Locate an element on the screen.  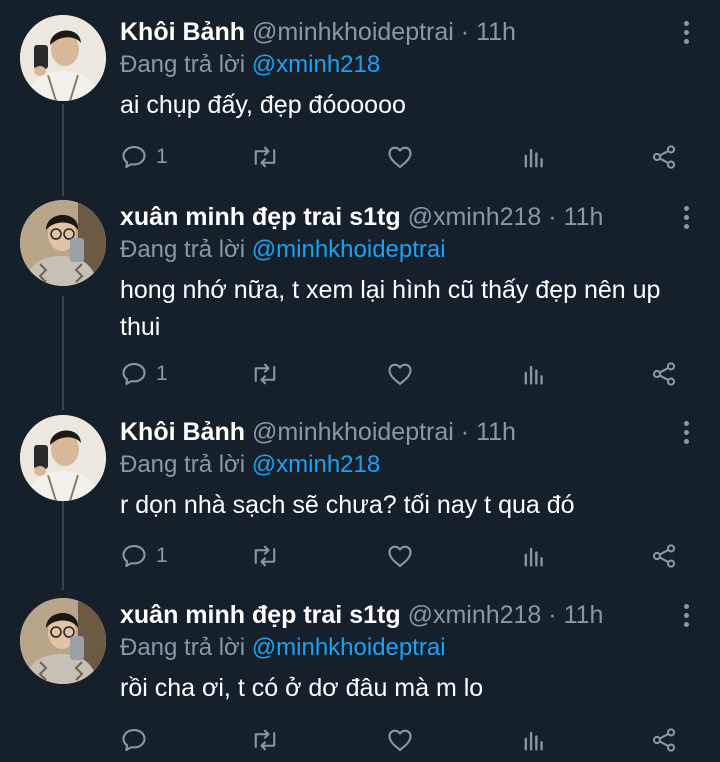
tweet-actions is located at coordinates (405, 740).